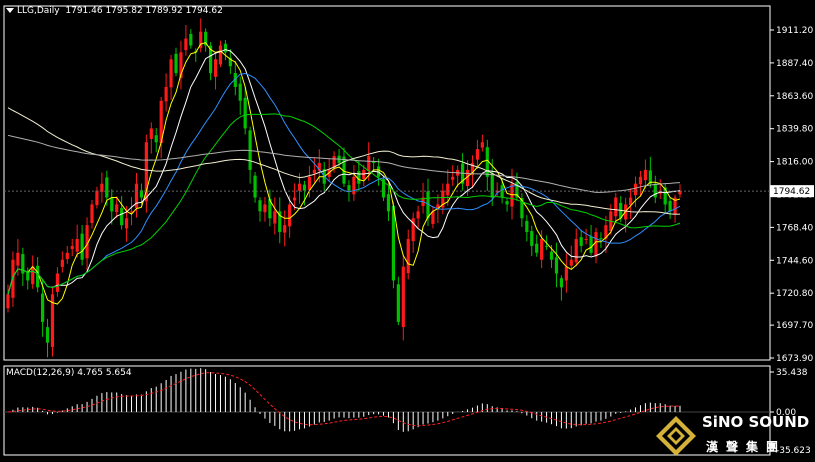 This screenshot has width=815, height=462. I want to click on diamond-emblem-icon, so click(676, 436).